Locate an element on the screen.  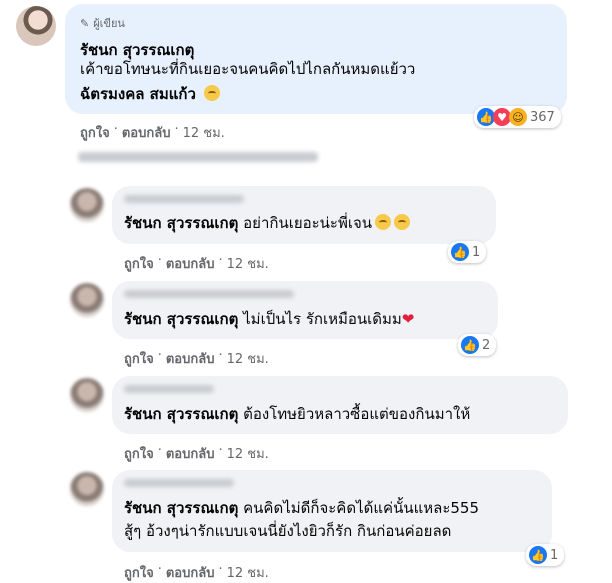
reaction-count: 2 is located at coordinates (486, 345).